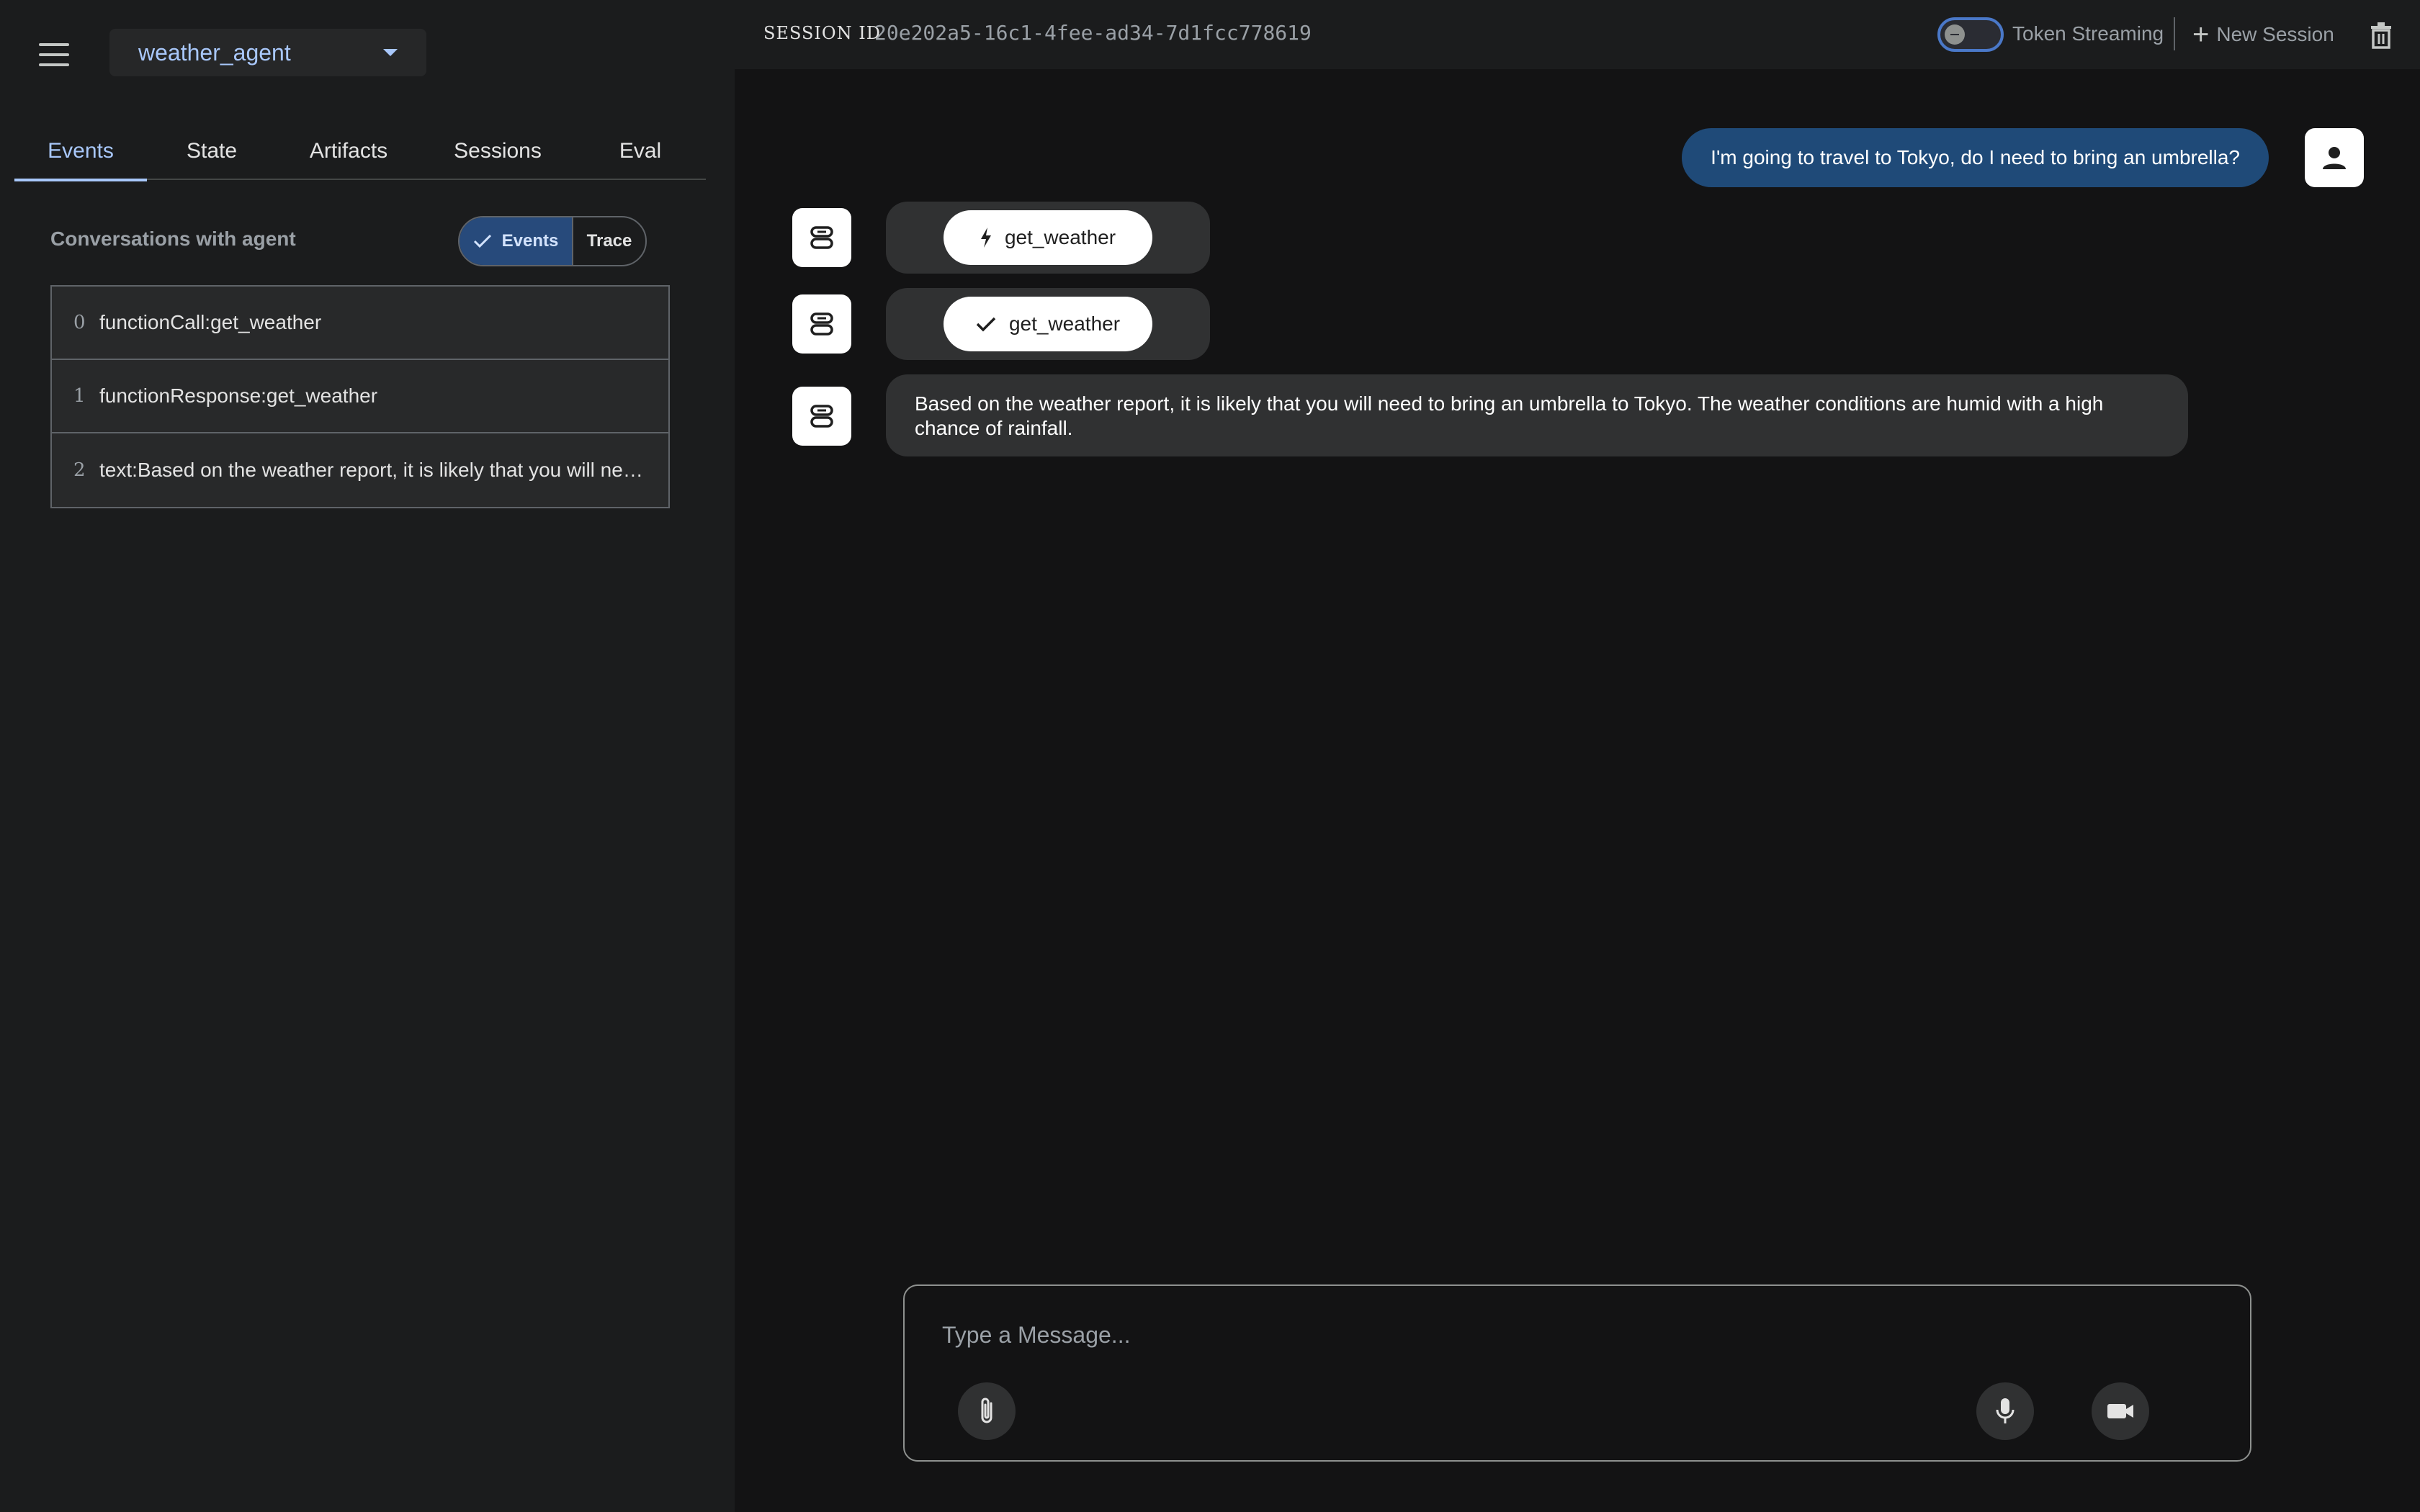  Describe the element at coordinates (79, 470) in the screenshot. I see `event-index: 2` at that location.